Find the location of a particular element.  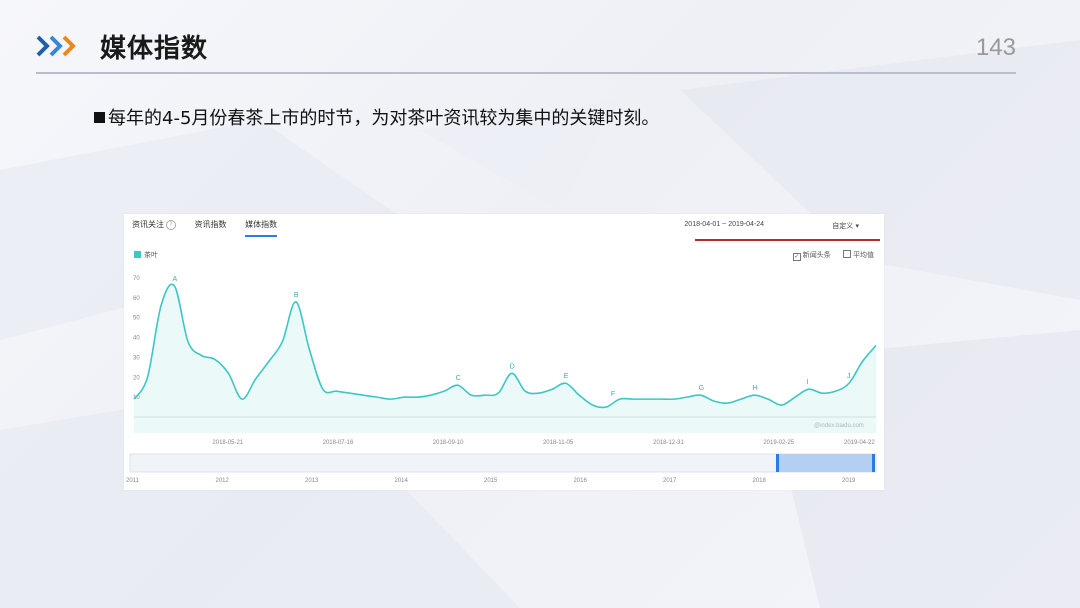

bullet-point: 每年的4-5月份春茶上市的时节，为对茶叶资讯较为集中的关键时刻。 is located at coordinates (376, 117).